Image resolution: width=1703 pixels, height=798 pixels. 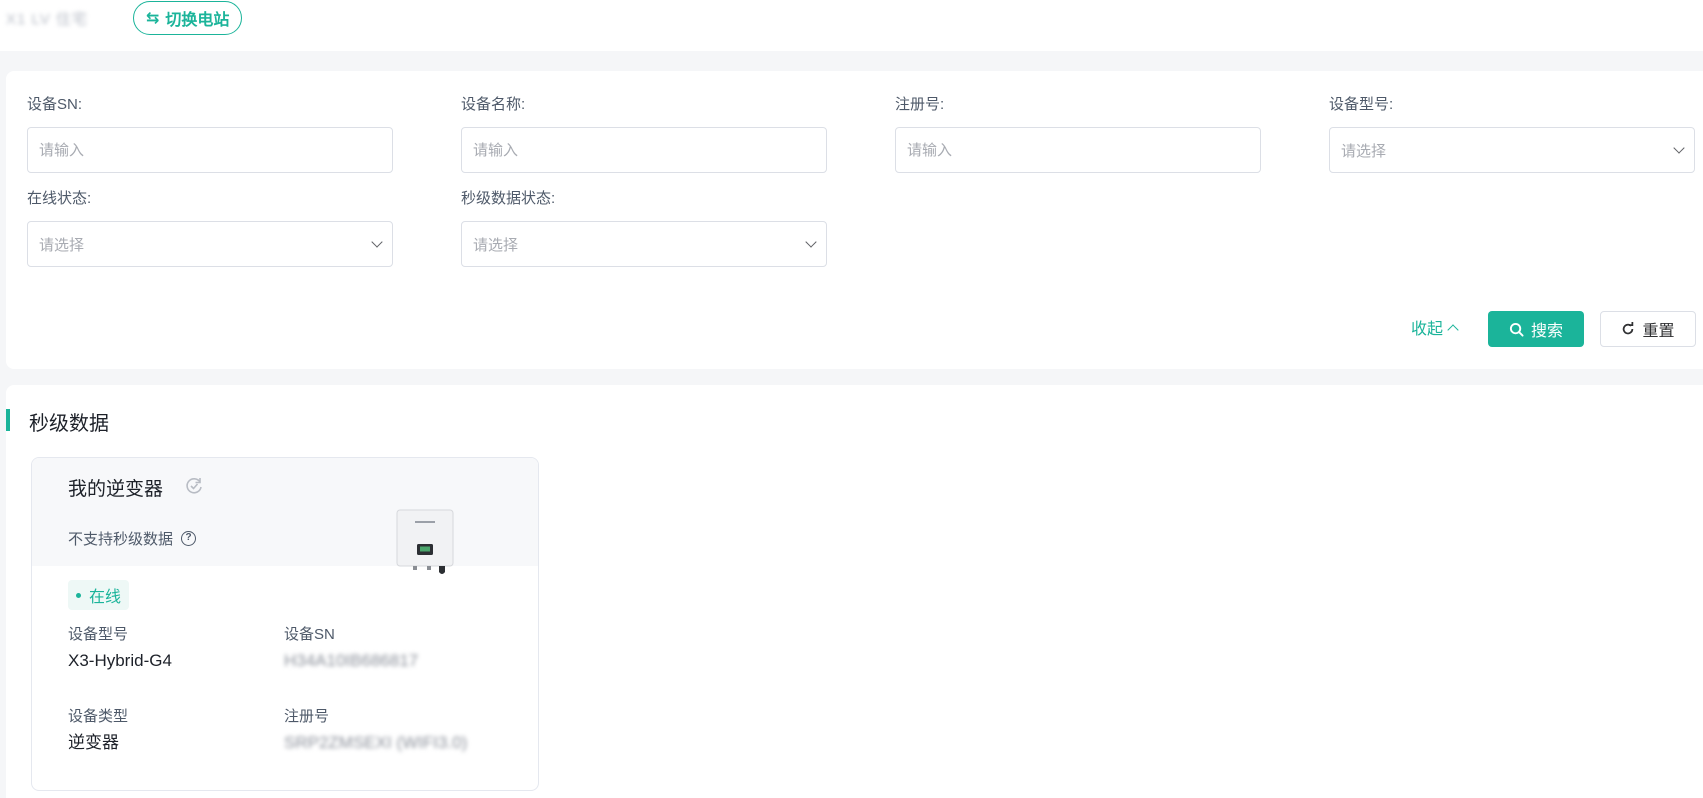 I want to click on status-badge-label: 在线, so click(x=105, y=597).